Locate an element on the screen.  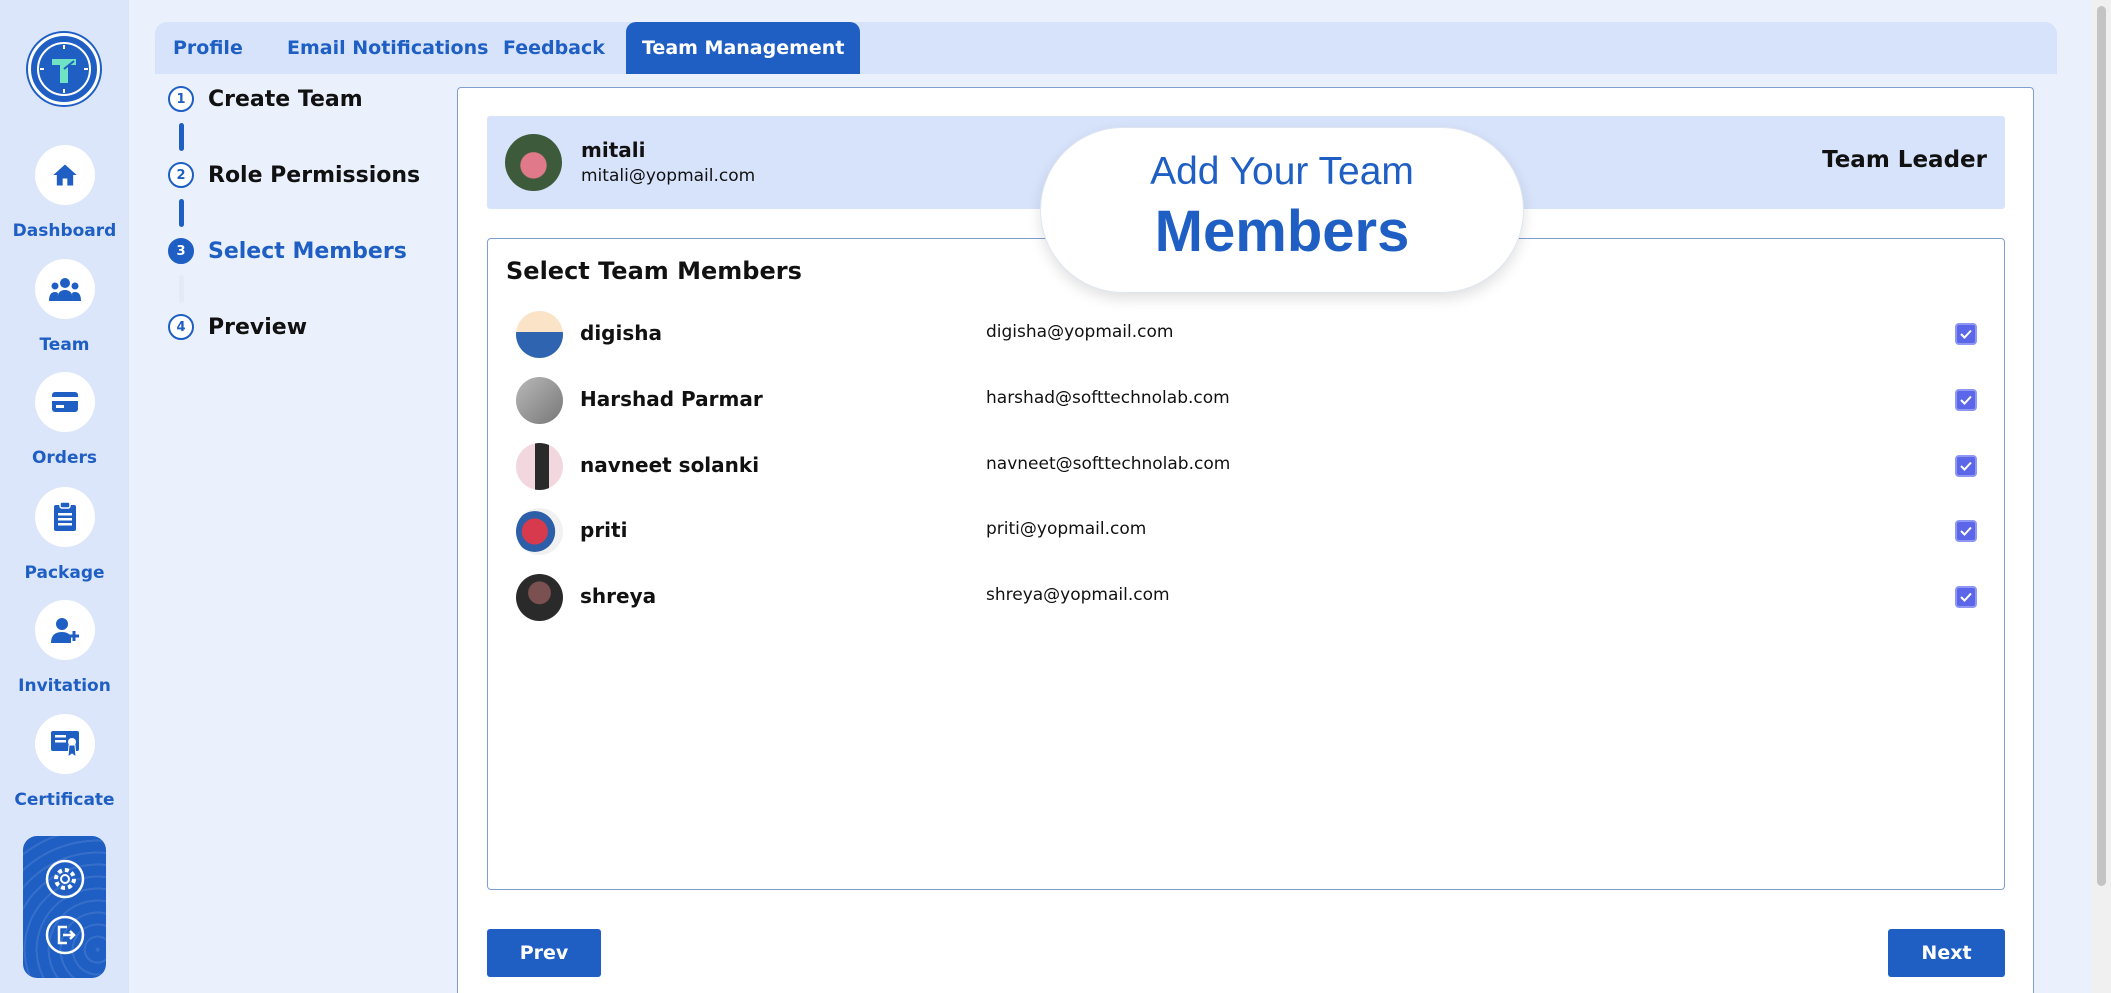
add-members-callout: Add Your Team Members is located at coordinates (1282, 210).